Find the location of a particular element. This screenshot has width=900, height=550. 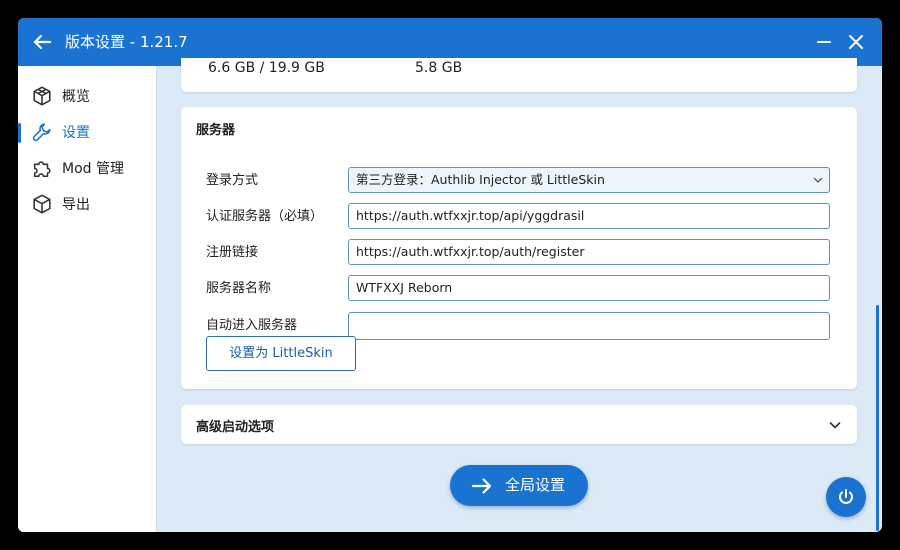

global-settings-button: 全局设置 is located at coordinates (519, 485).